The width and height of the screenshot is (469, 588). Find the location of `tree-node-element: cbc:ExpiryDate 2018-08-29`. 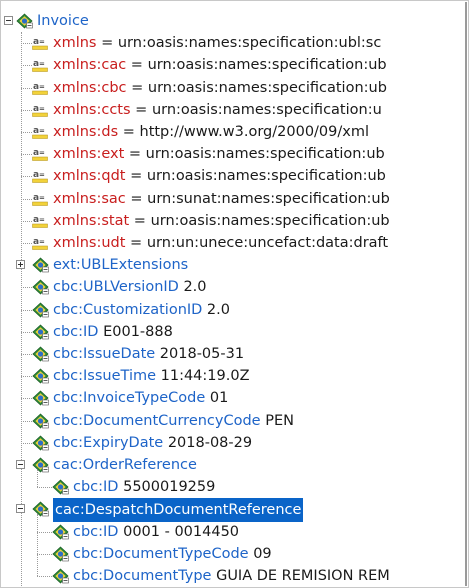

tree-node-element: cbc:ExpiryDate 2018-08-29 is located at coordinates (233, 443).